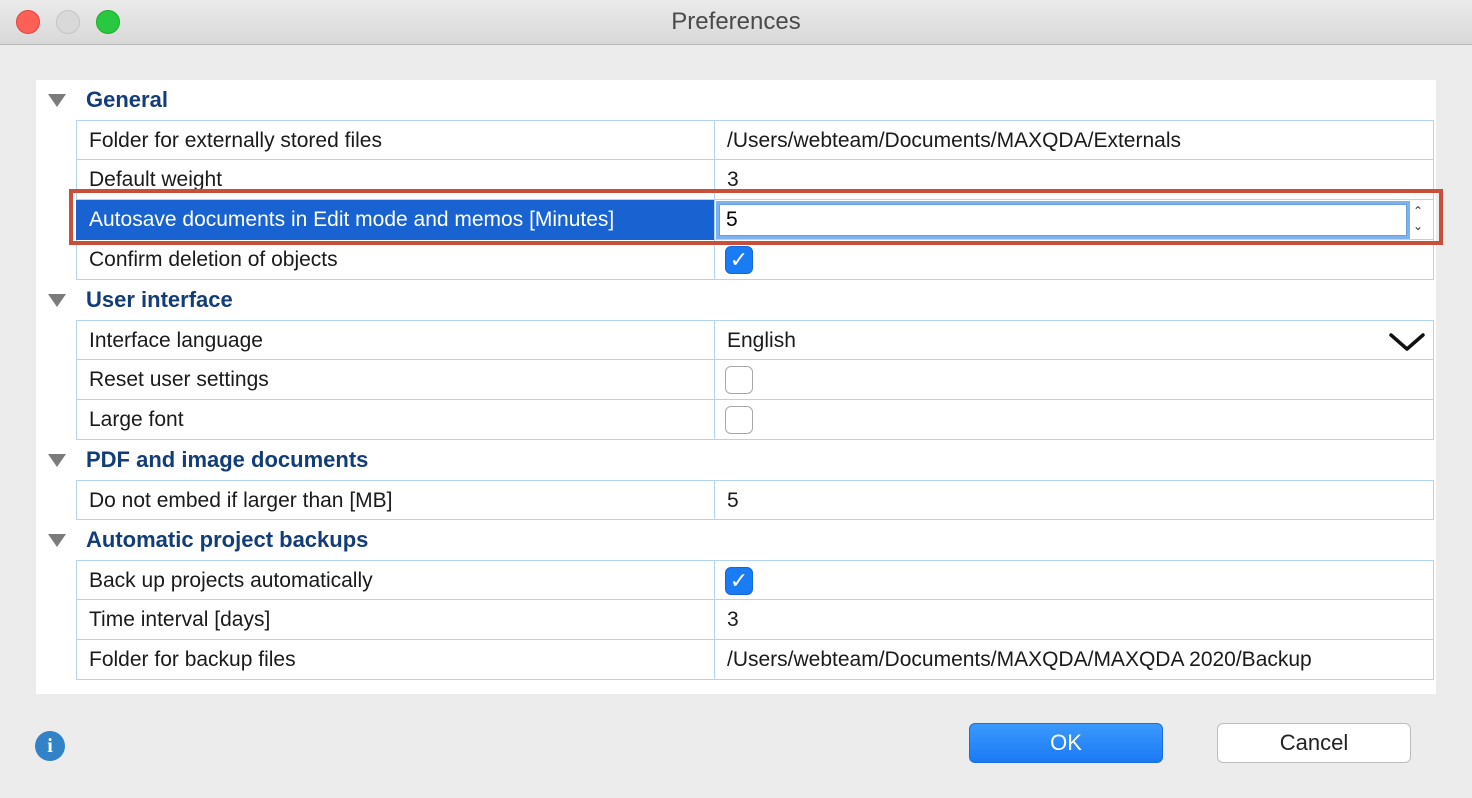 Image resolution: width=1472 pixels, height=798 pixels. Describe the element at coordinates (733, 620) in the screenshot. I see `time-interval-value: 3` at that location.